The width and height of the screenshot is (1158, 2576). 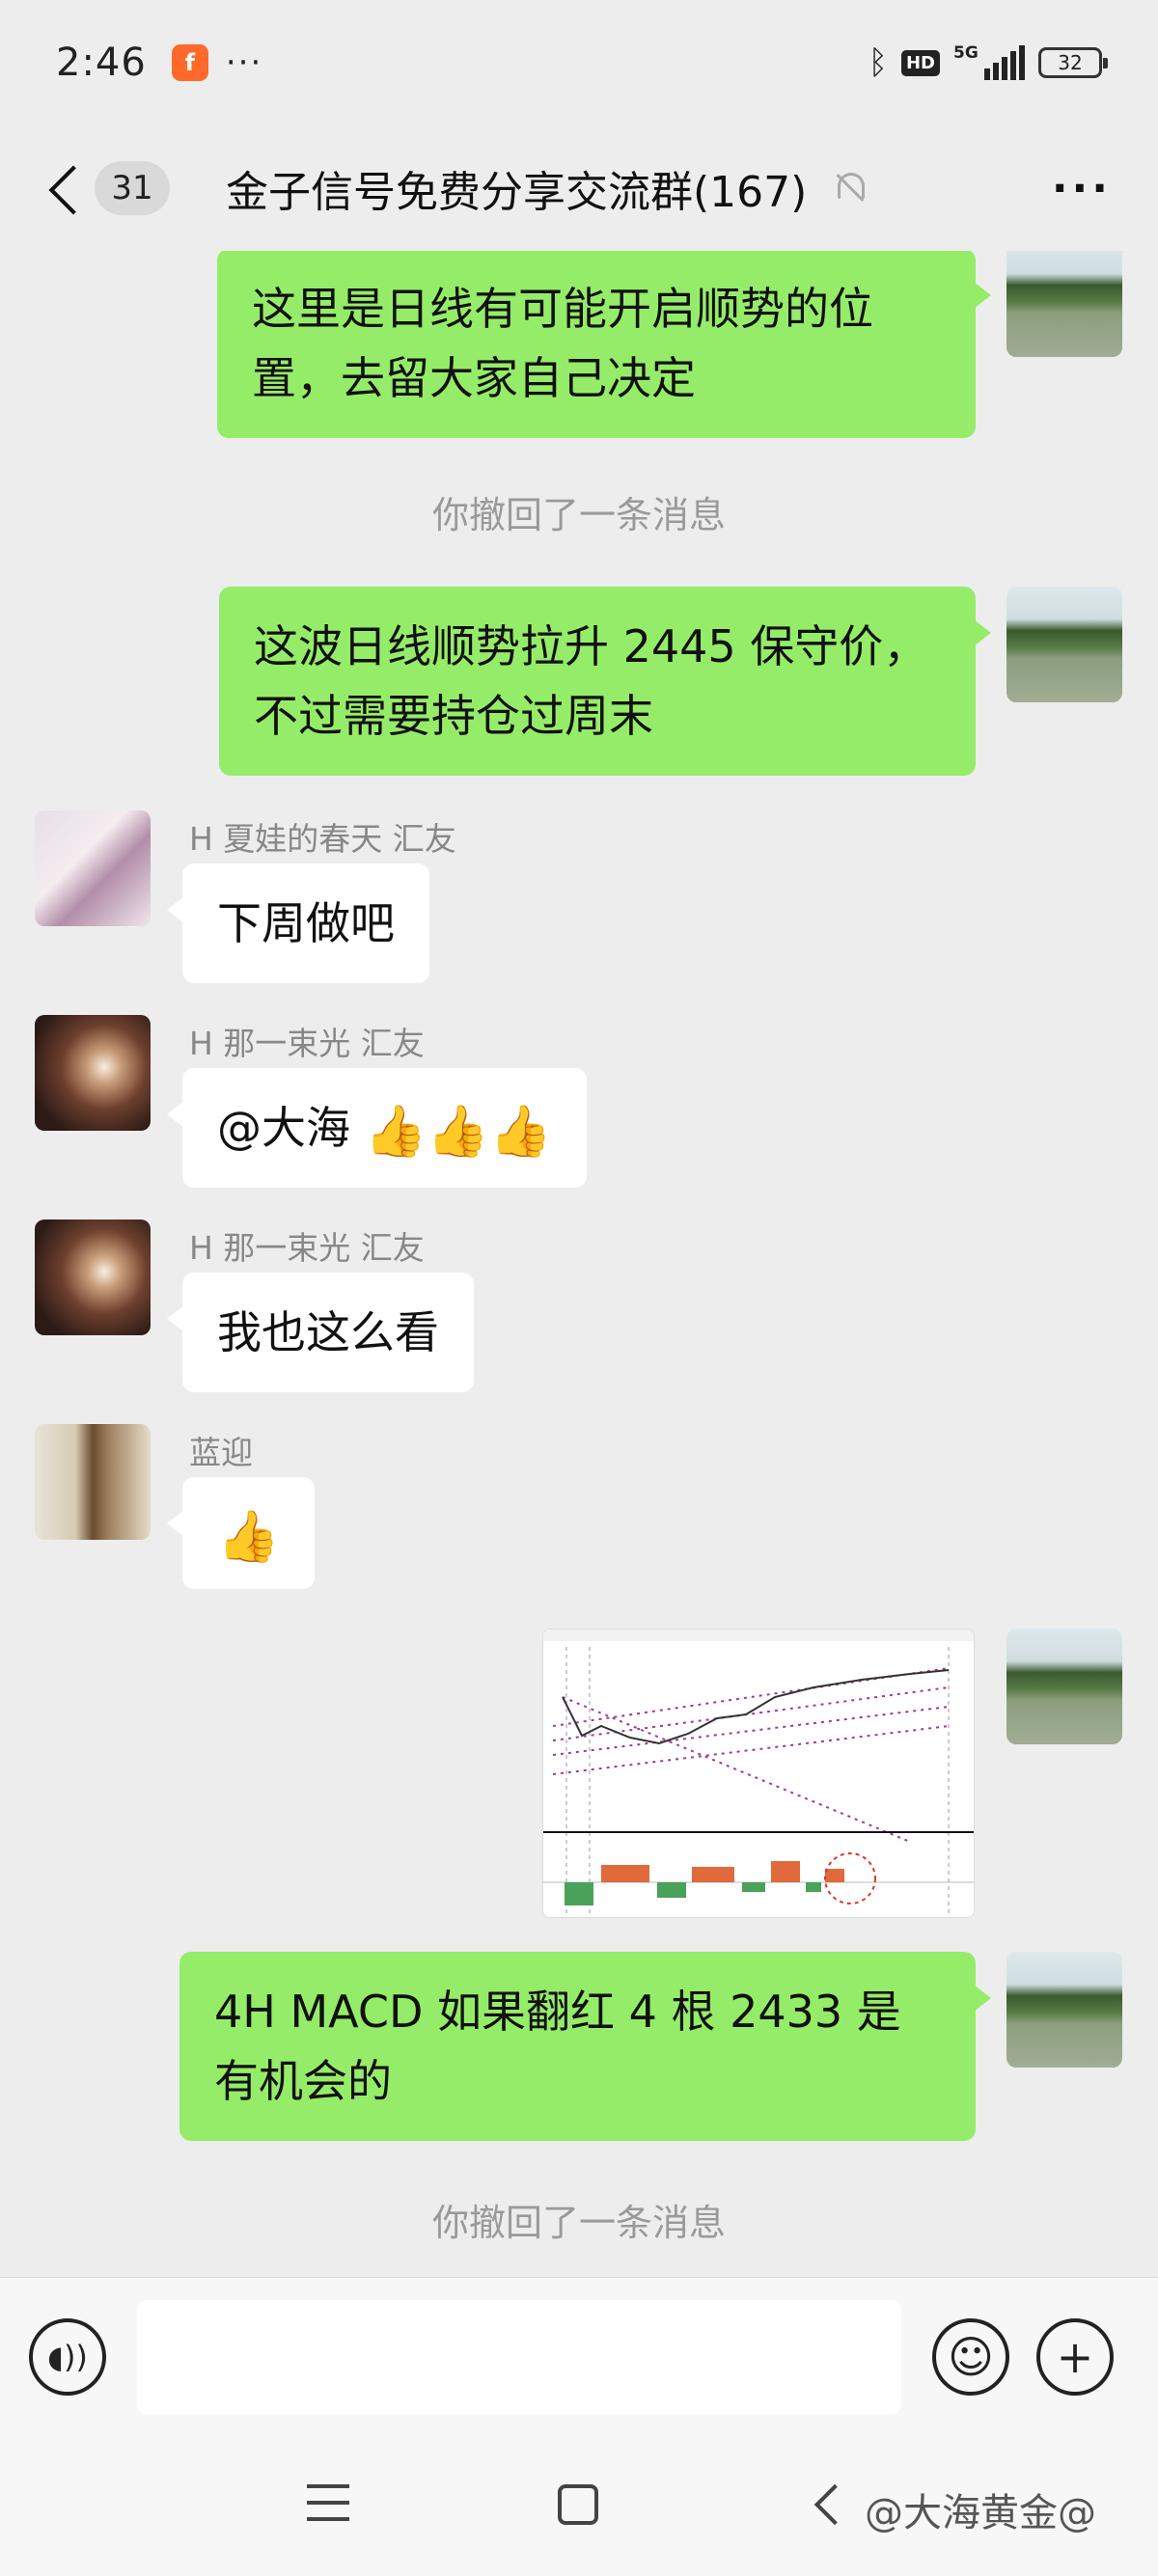 What do you see at coordinates (65, 188) in the screenshot?
I see `back-icon` at bounding box center [65, 188].